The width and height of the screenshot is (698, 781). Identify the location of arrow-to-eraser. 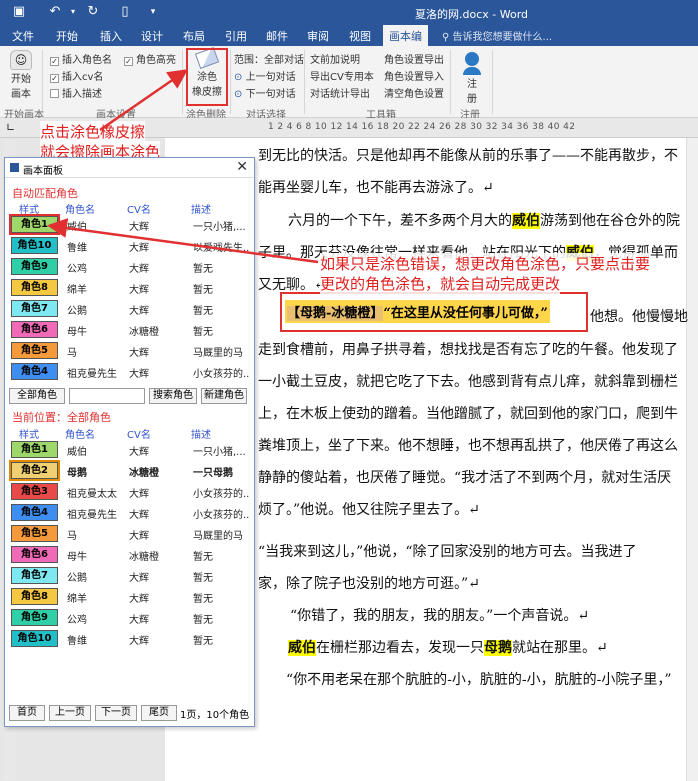
(144, 100).